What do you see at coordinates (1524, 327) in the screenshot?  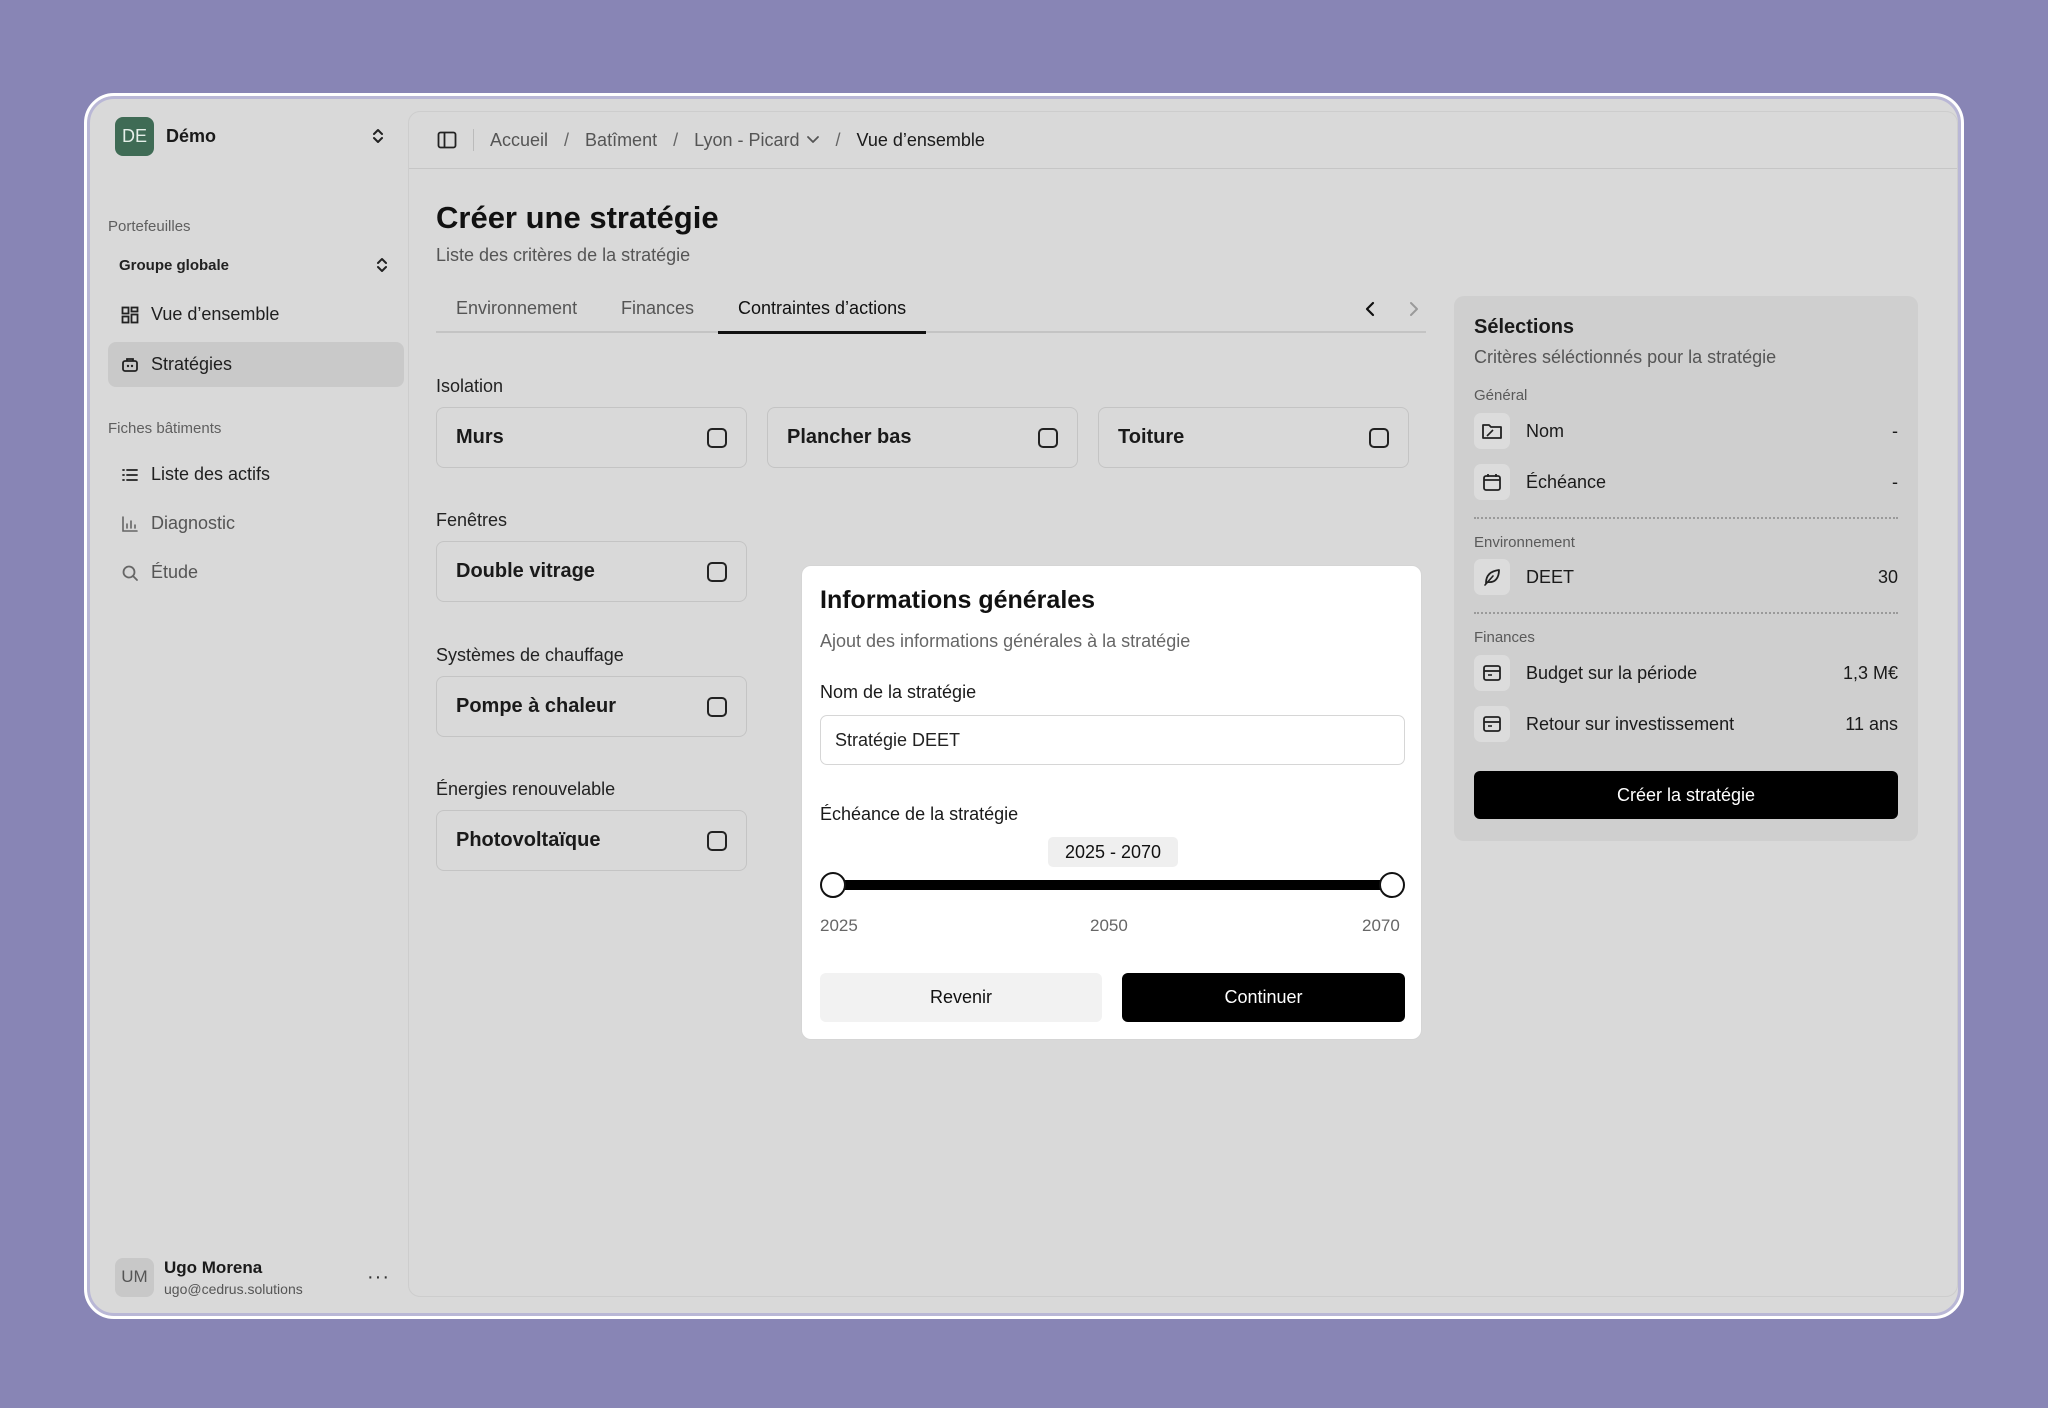 I see `selections-title: Sélections` at bounding box center [1524, 327].